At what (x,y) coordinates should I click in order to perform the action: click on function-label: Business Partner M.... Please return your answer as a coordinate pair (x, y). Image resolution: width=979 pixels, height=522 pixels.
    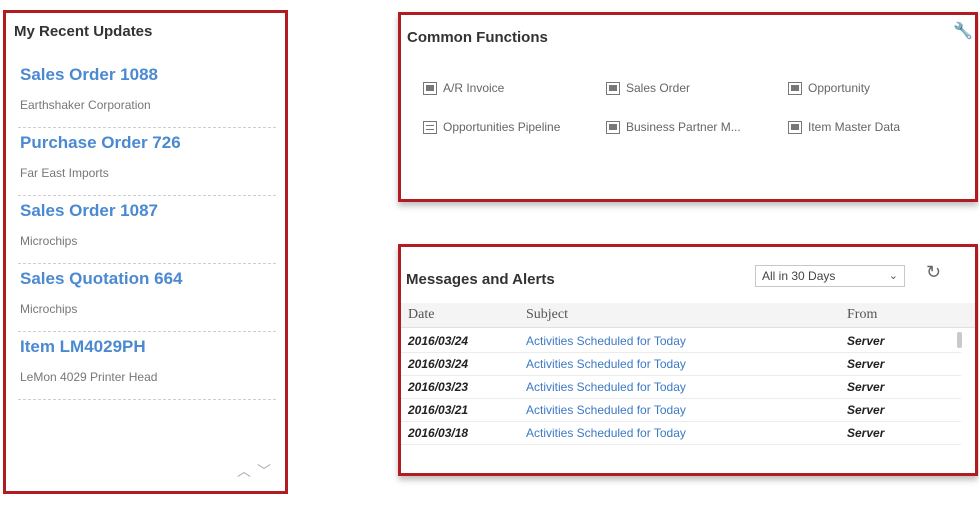
    Looking at the image, I should click on (683, 127).